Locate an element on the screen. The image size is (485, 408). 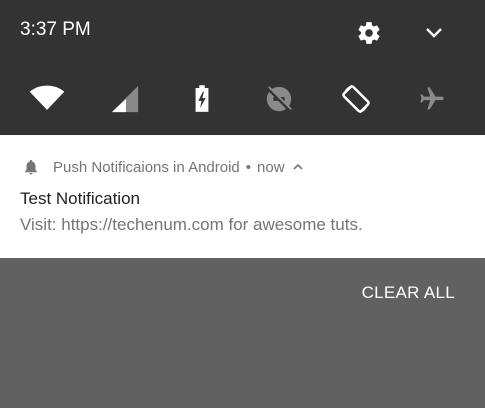
wifi-icon is located at coordinates (47, 99).